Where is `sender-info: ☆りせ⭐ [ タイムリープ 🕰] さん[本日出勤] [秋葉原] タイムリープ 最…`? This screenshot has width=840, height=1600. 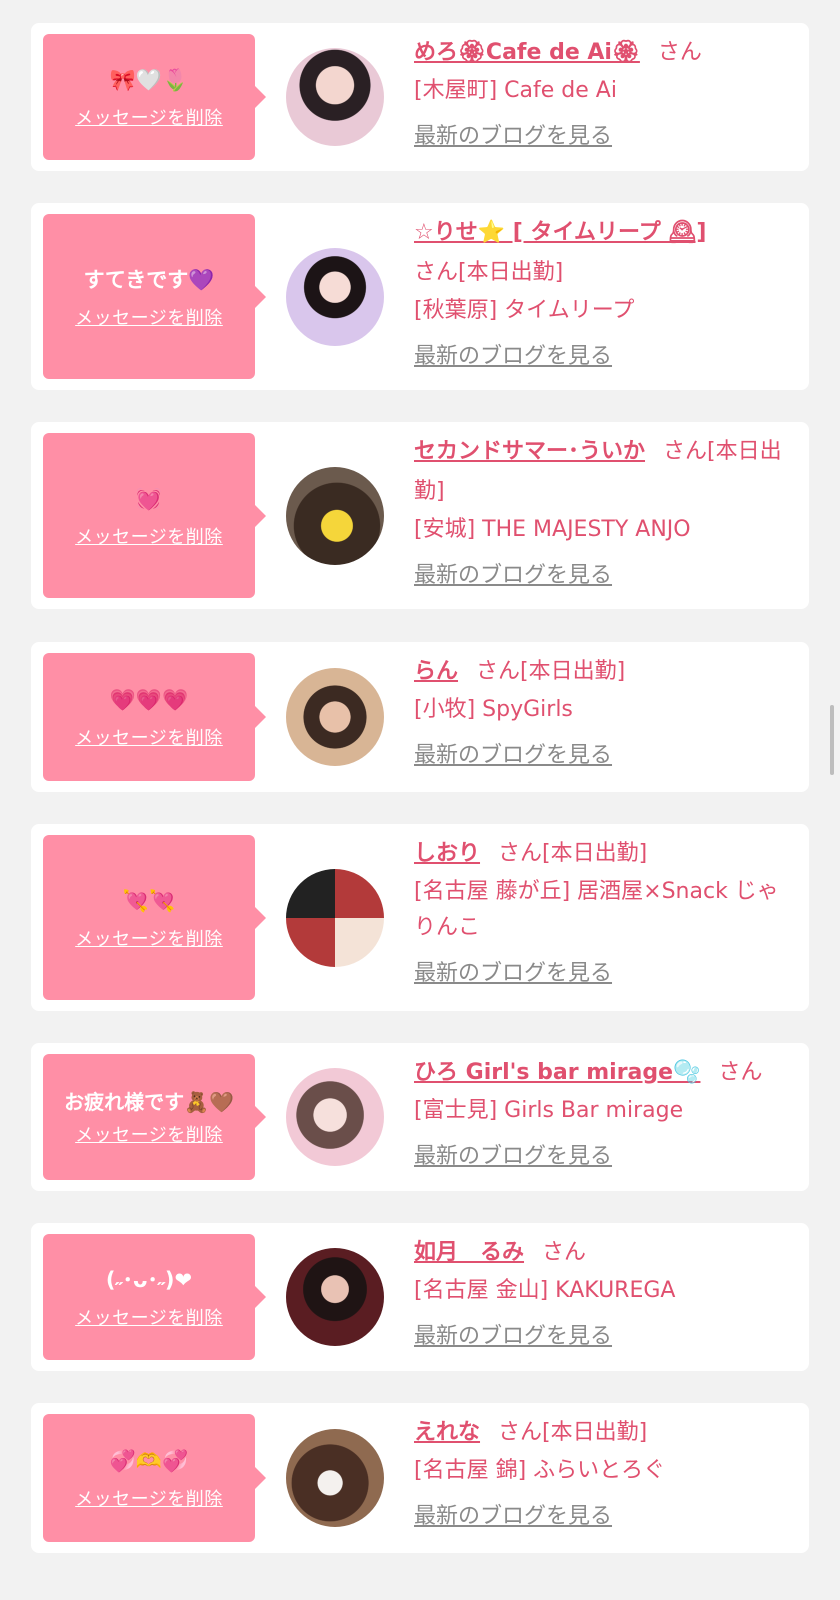 sender-info: ☆りせ⭐ [ タイムリープ 🕰] さん[本日出勤] [秋葉原] タイムリープ 最… is located at coordinates (604, 295).